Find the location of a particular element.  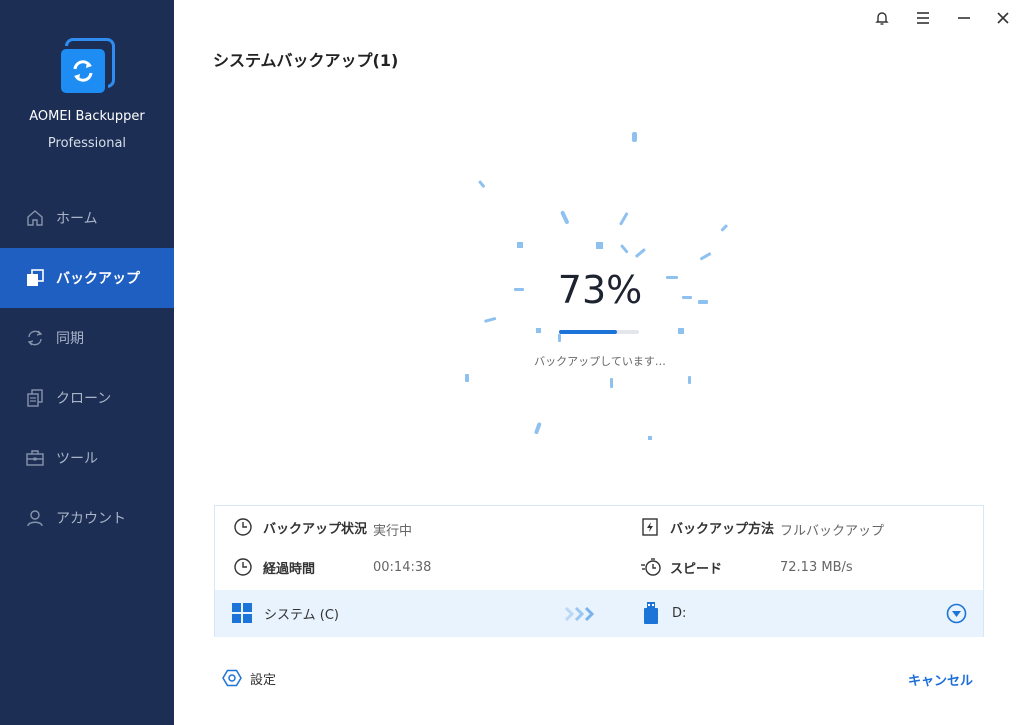

backup-route-row: システム (C) D: is located at coordinates (599, 613).